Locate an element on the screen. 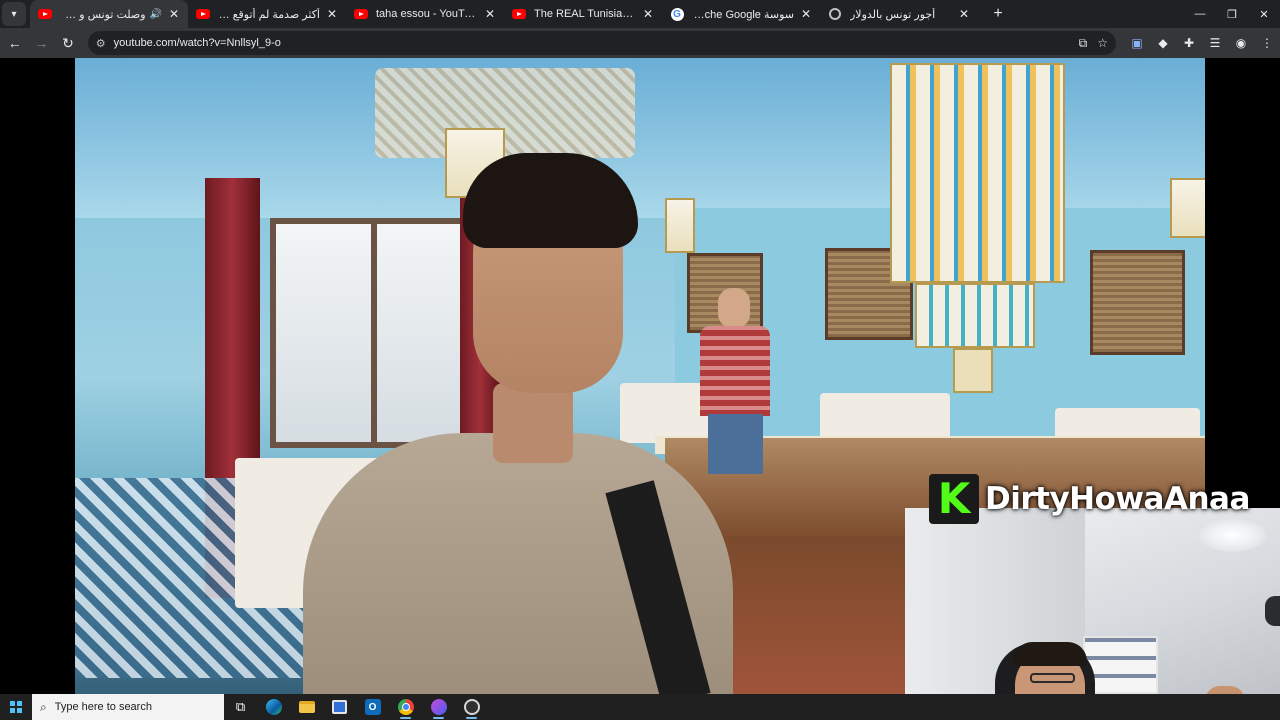 Image resolution: width=1280 pixels, height=720 pixels. translate-extension-icon: ▣ is located at coordinates (1137, 43).